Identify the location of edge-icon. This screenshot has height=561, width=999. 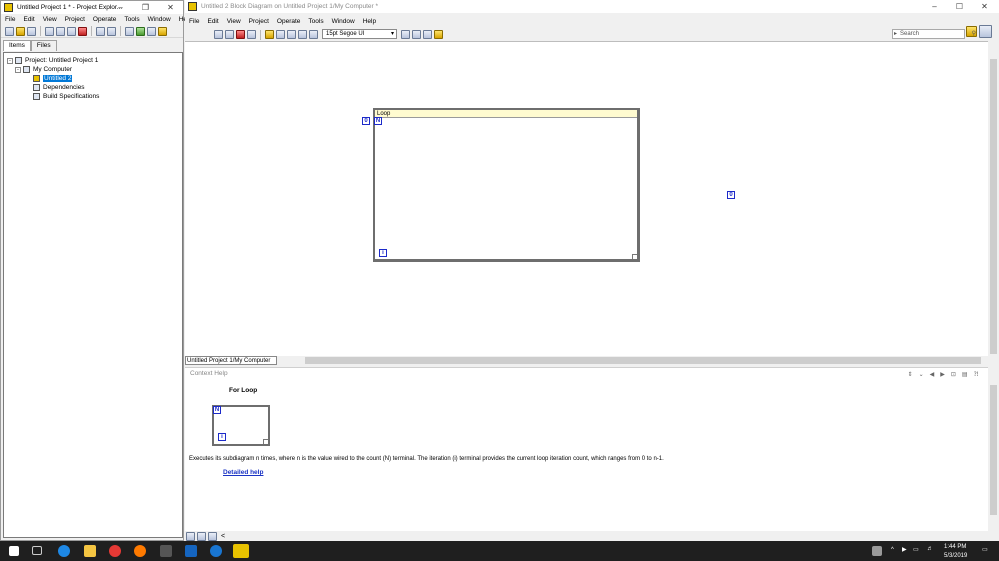
(64, 551).